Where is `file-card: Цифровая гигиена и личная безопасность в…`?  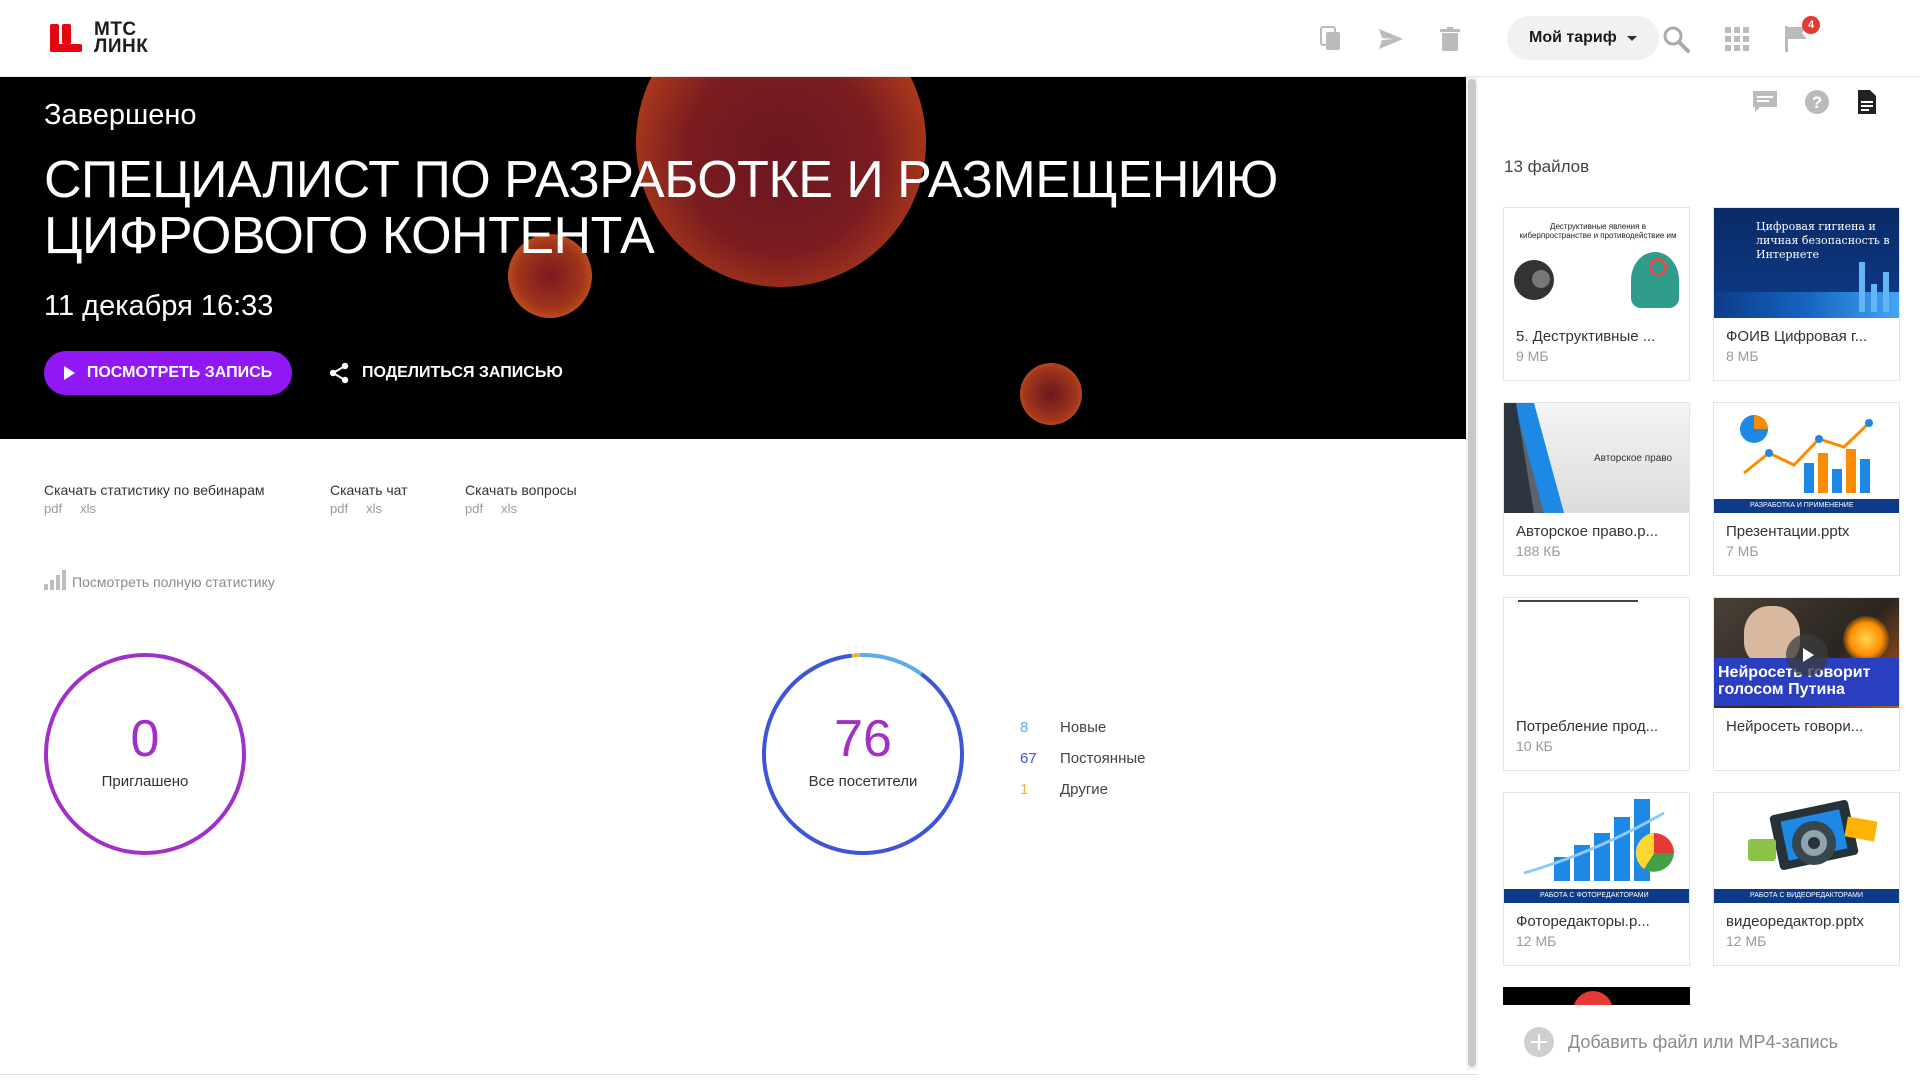
file-card: Цифровая гигиена и личная безопасность в… is located at coordinates (1806, 294).